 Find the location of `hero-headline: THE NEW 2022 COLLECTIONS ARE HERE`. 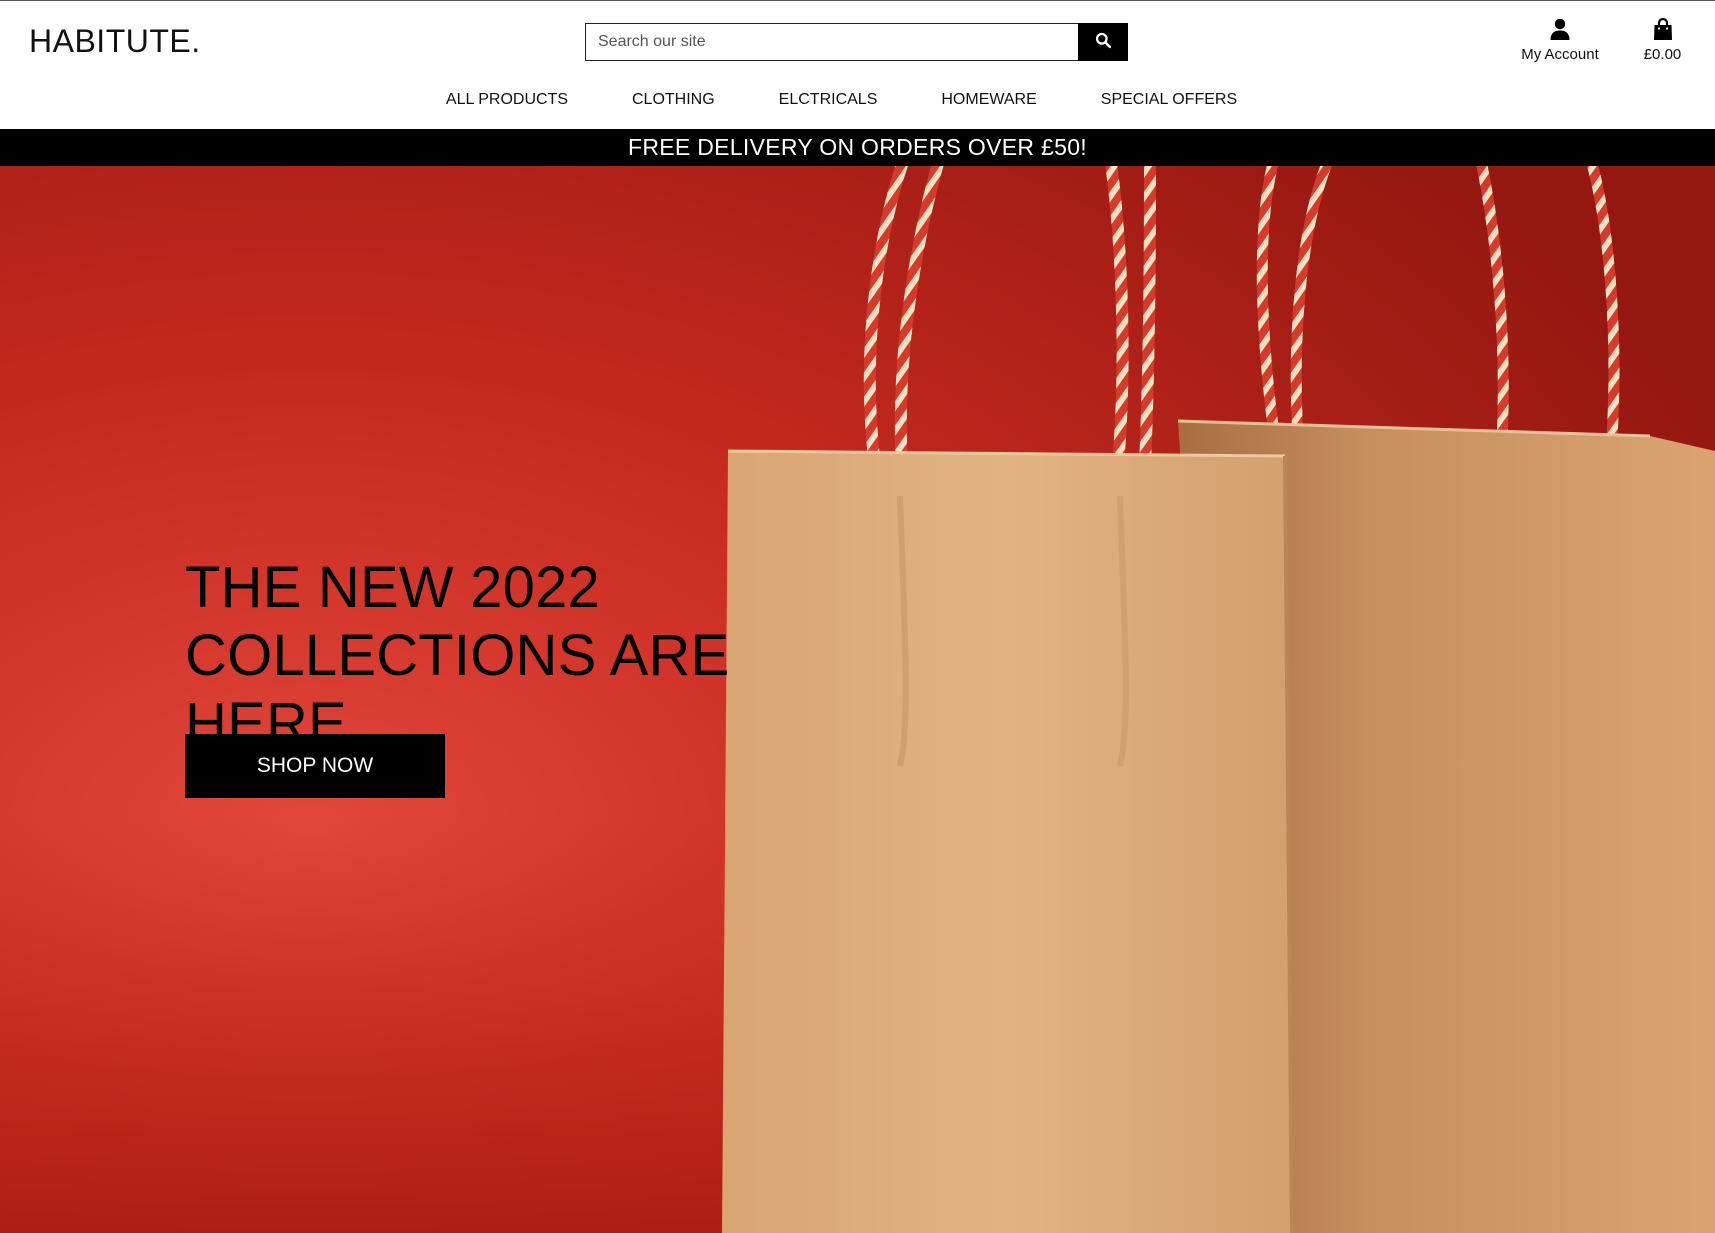

hero-headline: THE NEW 2022 COLLECTIONS ARE HERE is located at coordinates (535, 656).